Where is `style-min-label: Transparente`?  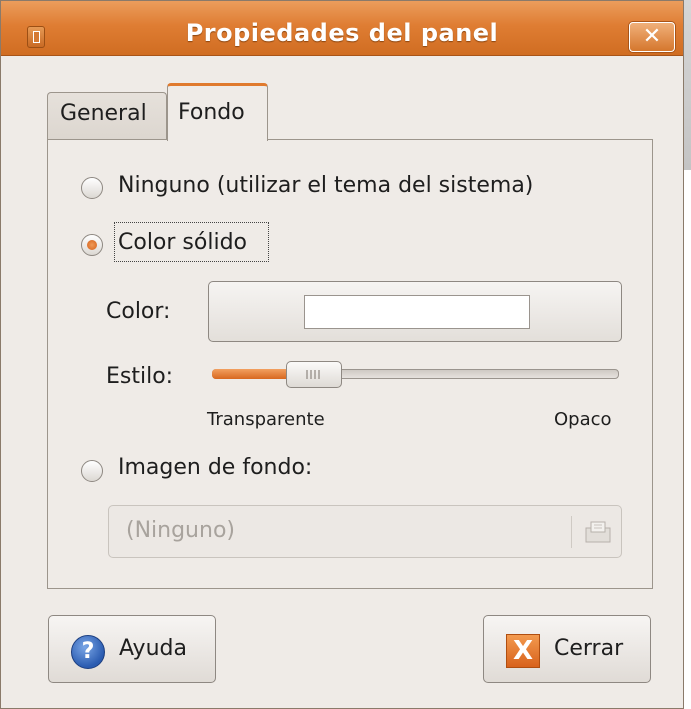 style-min-label: Transparente is located at coordinates (266, 419).